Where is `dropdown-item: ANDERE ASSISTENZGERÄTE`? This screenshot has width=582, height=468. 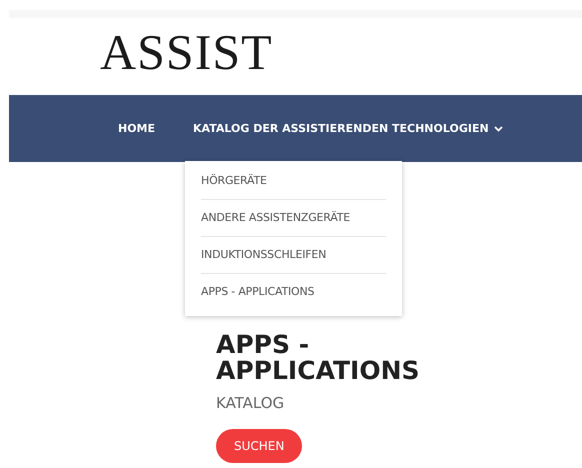 dropdown-item: ANDERE ASSISTENZGERÄTE is located at coordinates (293, 218).